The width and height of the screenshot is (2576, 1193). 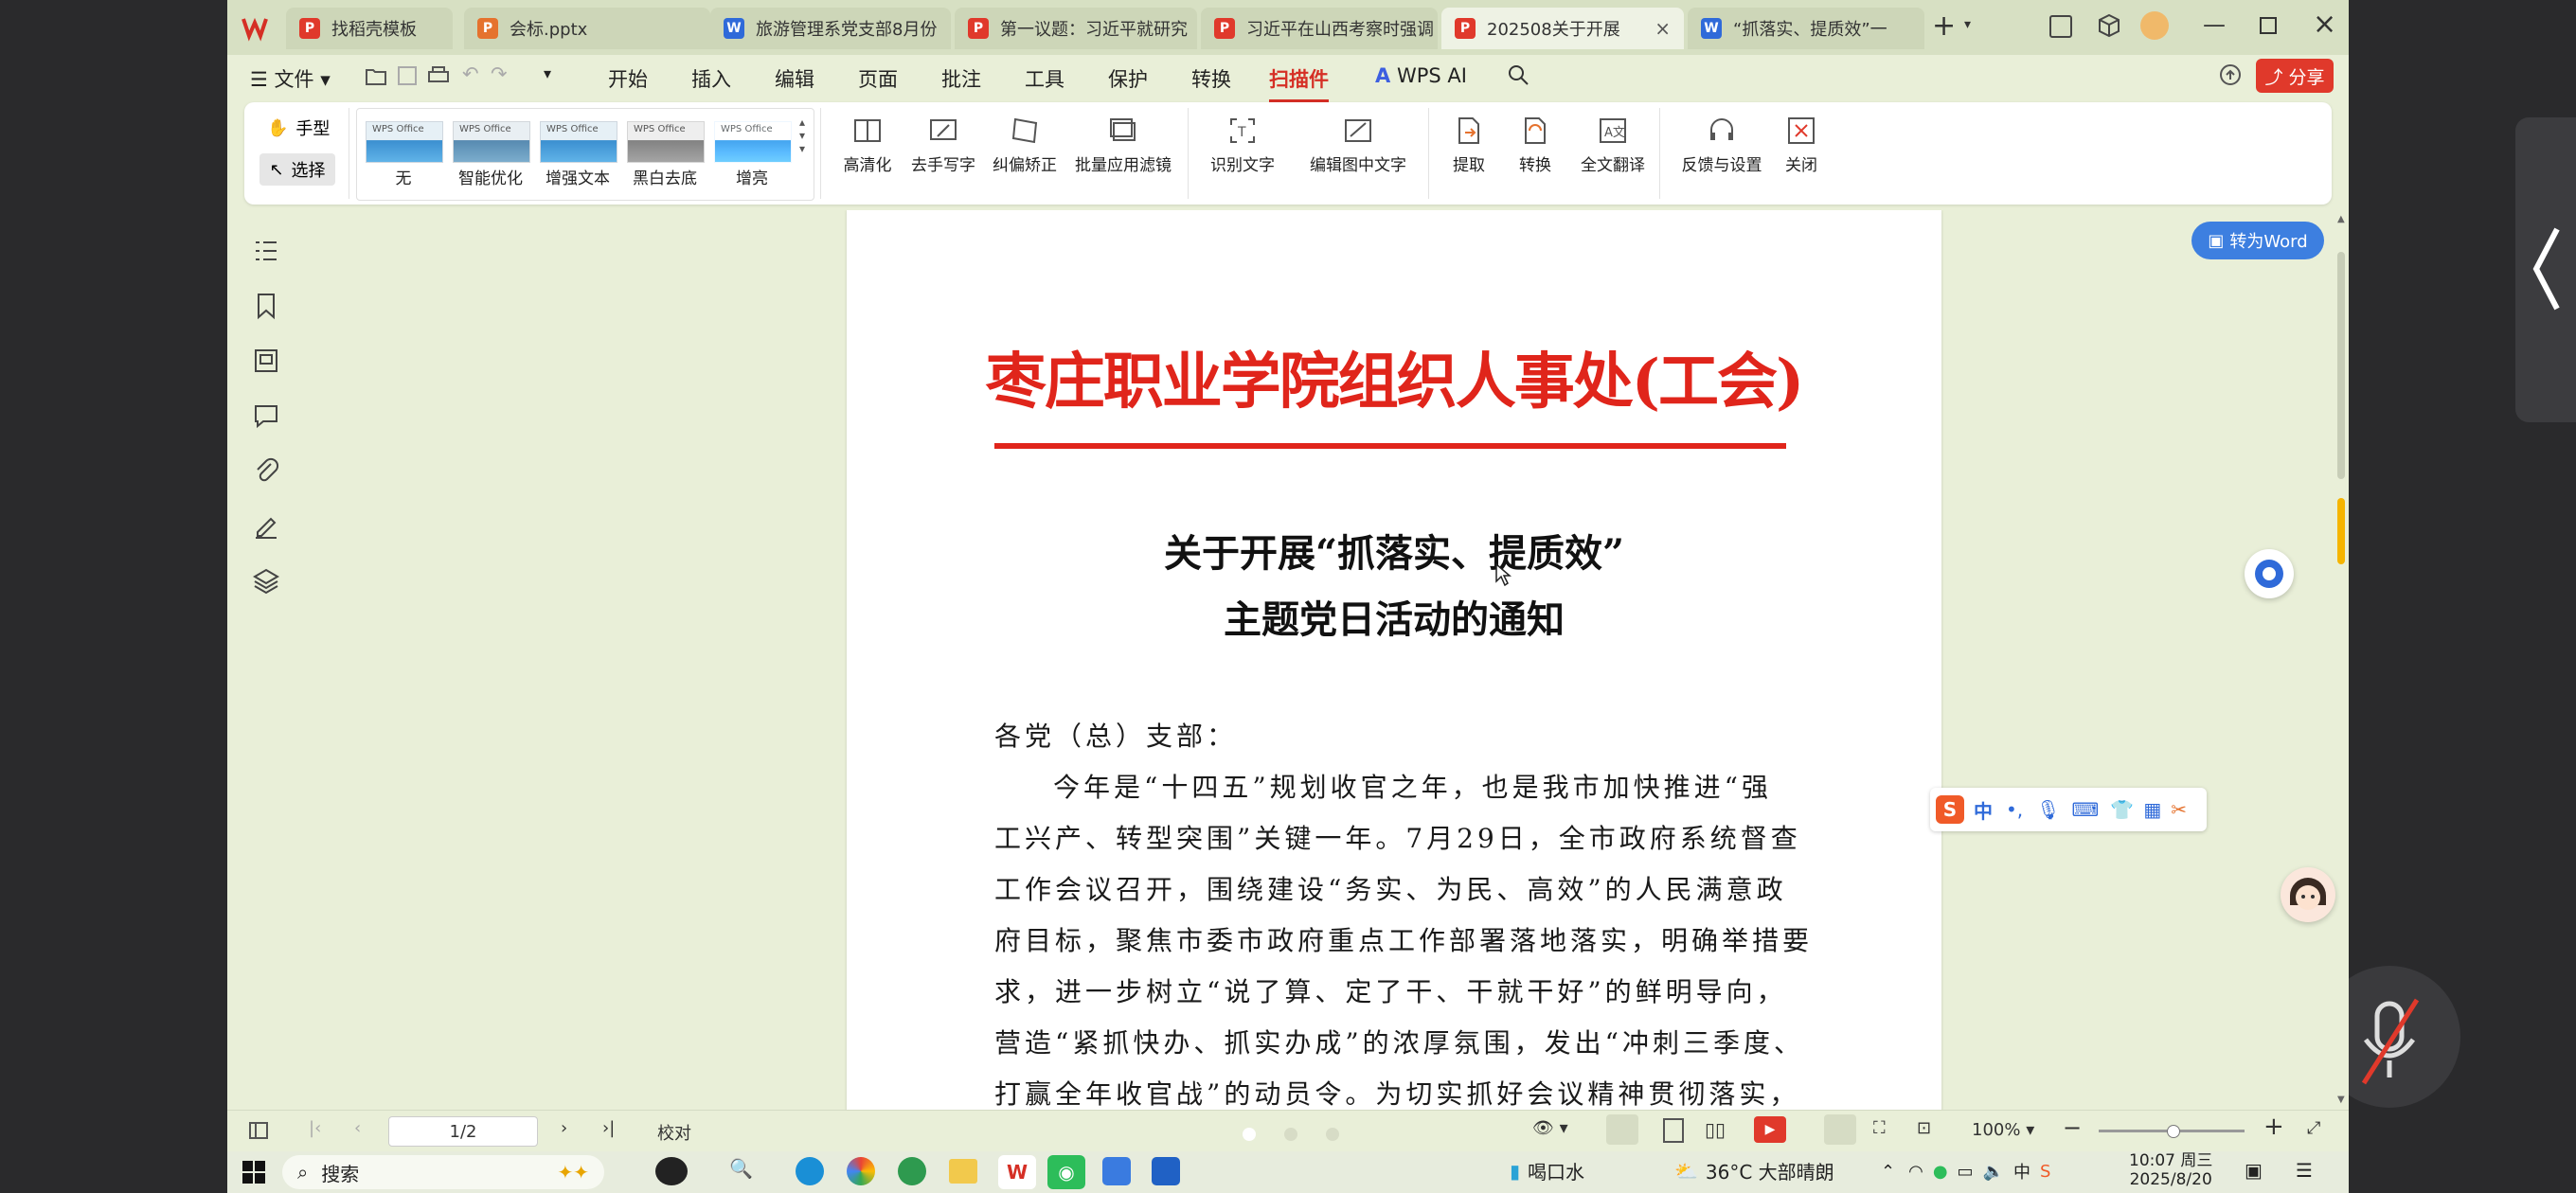 I want to click on save-icon, so click(x=407, y=78).